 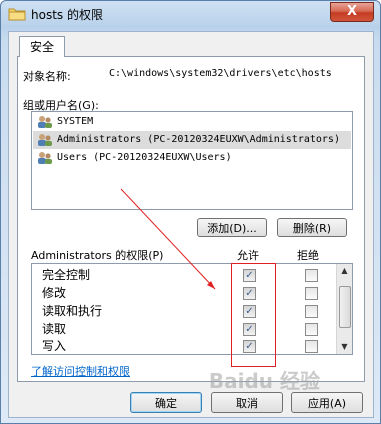 I want to click on cancel-button: 取消, so click(x=247, y=402).